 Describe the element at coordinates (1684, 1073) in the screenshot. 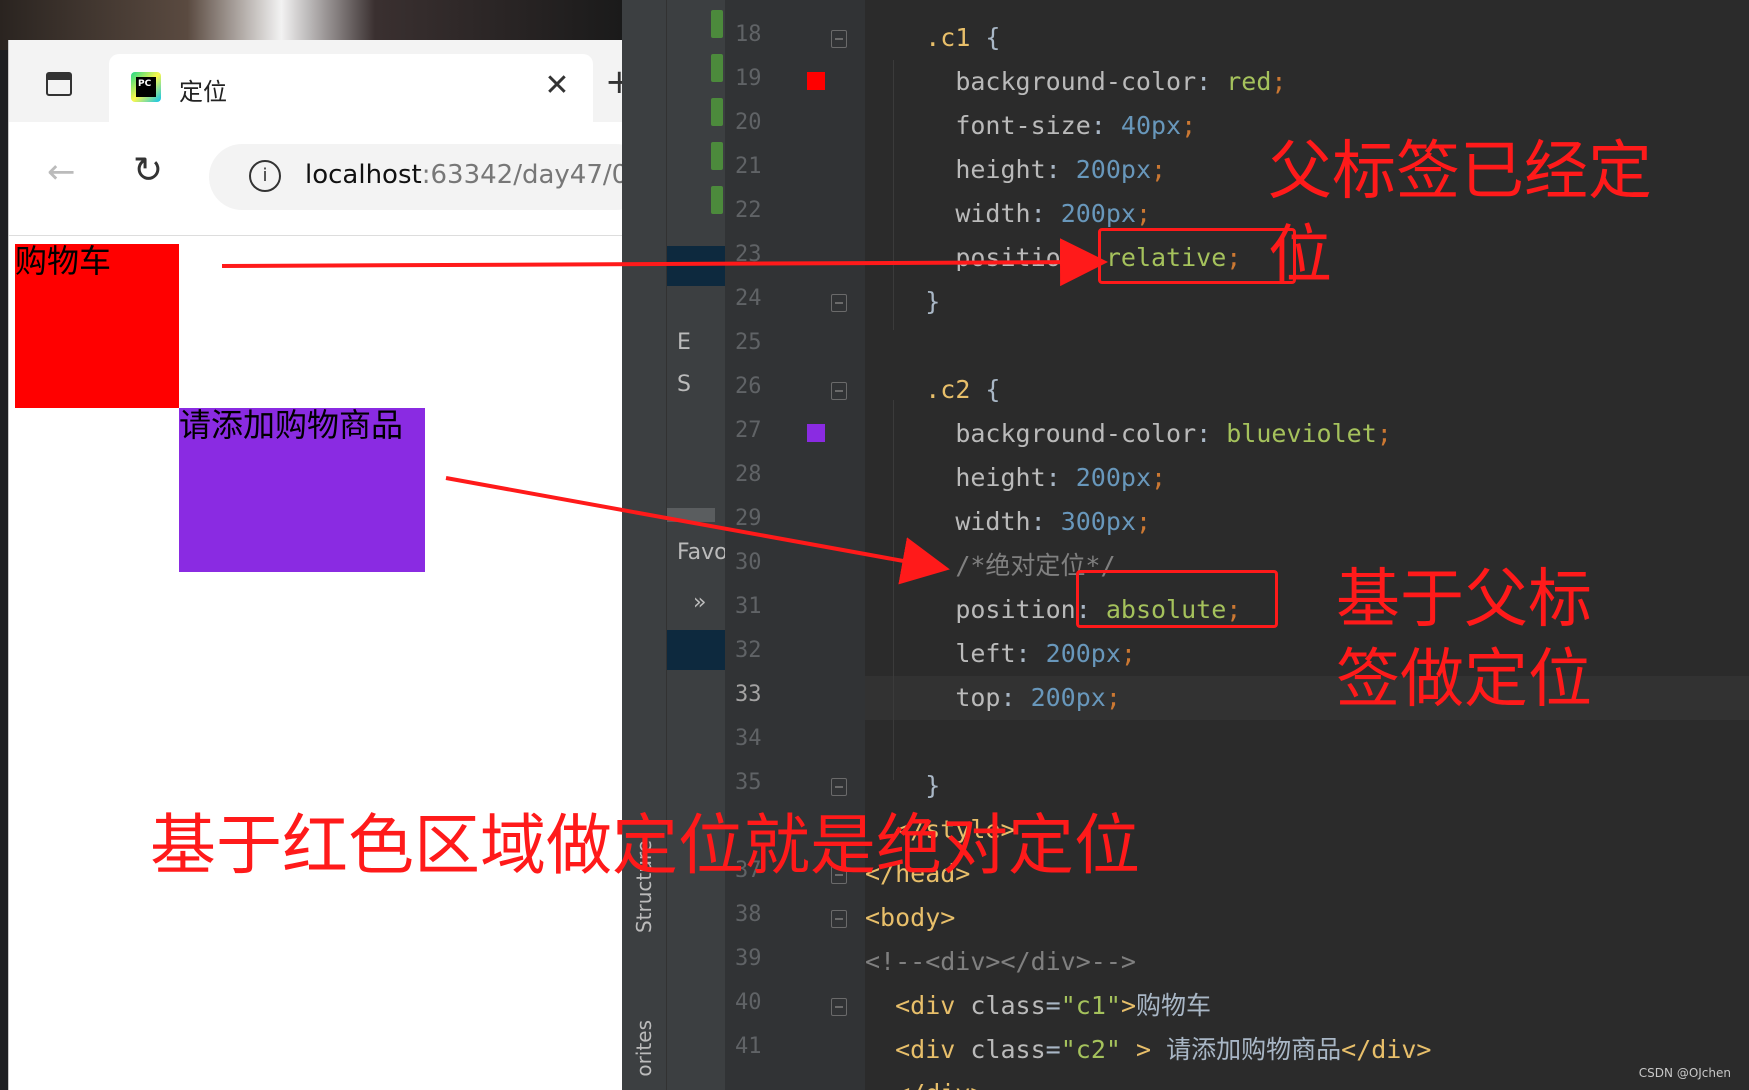

I see `watermark: CSDN @OJchen` at that location.